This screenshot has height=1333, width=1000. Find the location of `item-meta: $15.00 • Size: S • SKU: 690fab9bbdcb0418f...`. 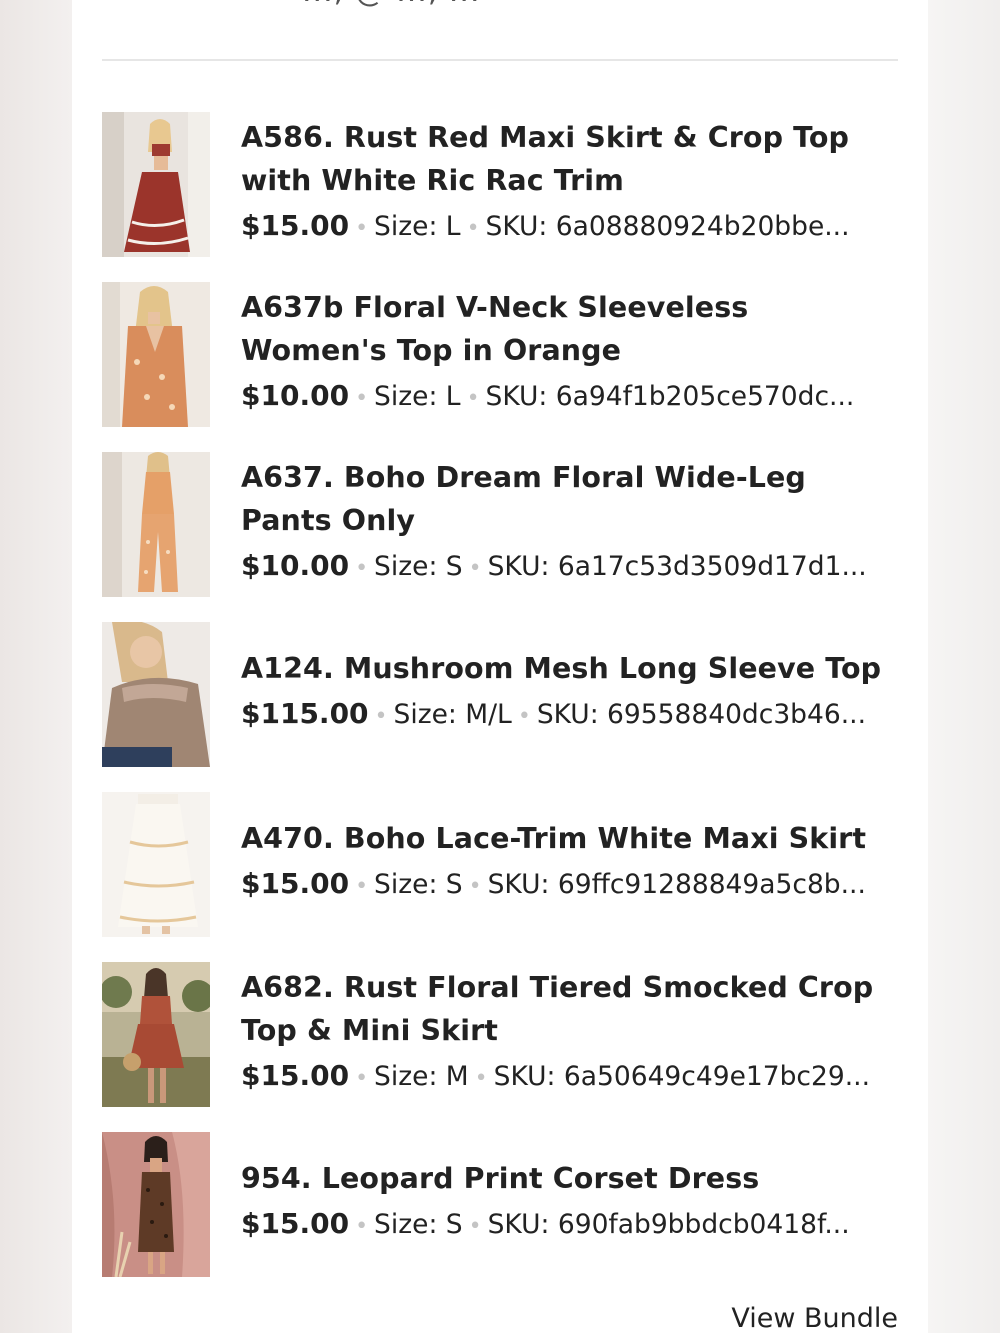

item-meta: $15.00 • Size: S • SKU: 690fab9bbdcb0418f... is located at coordinates (571, 1225).